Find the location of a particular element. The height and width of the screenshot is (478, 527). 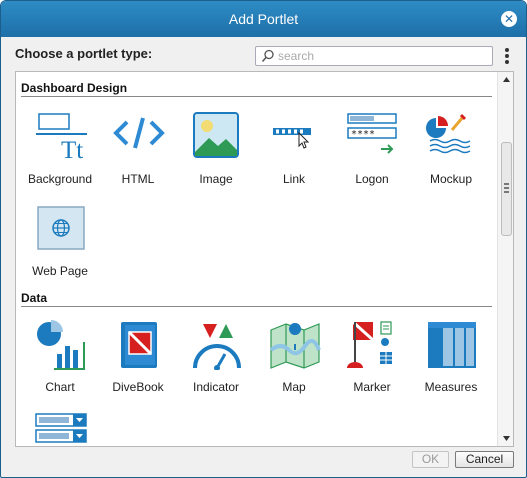

portlet-label: Background is located at coordinates (60, 179).